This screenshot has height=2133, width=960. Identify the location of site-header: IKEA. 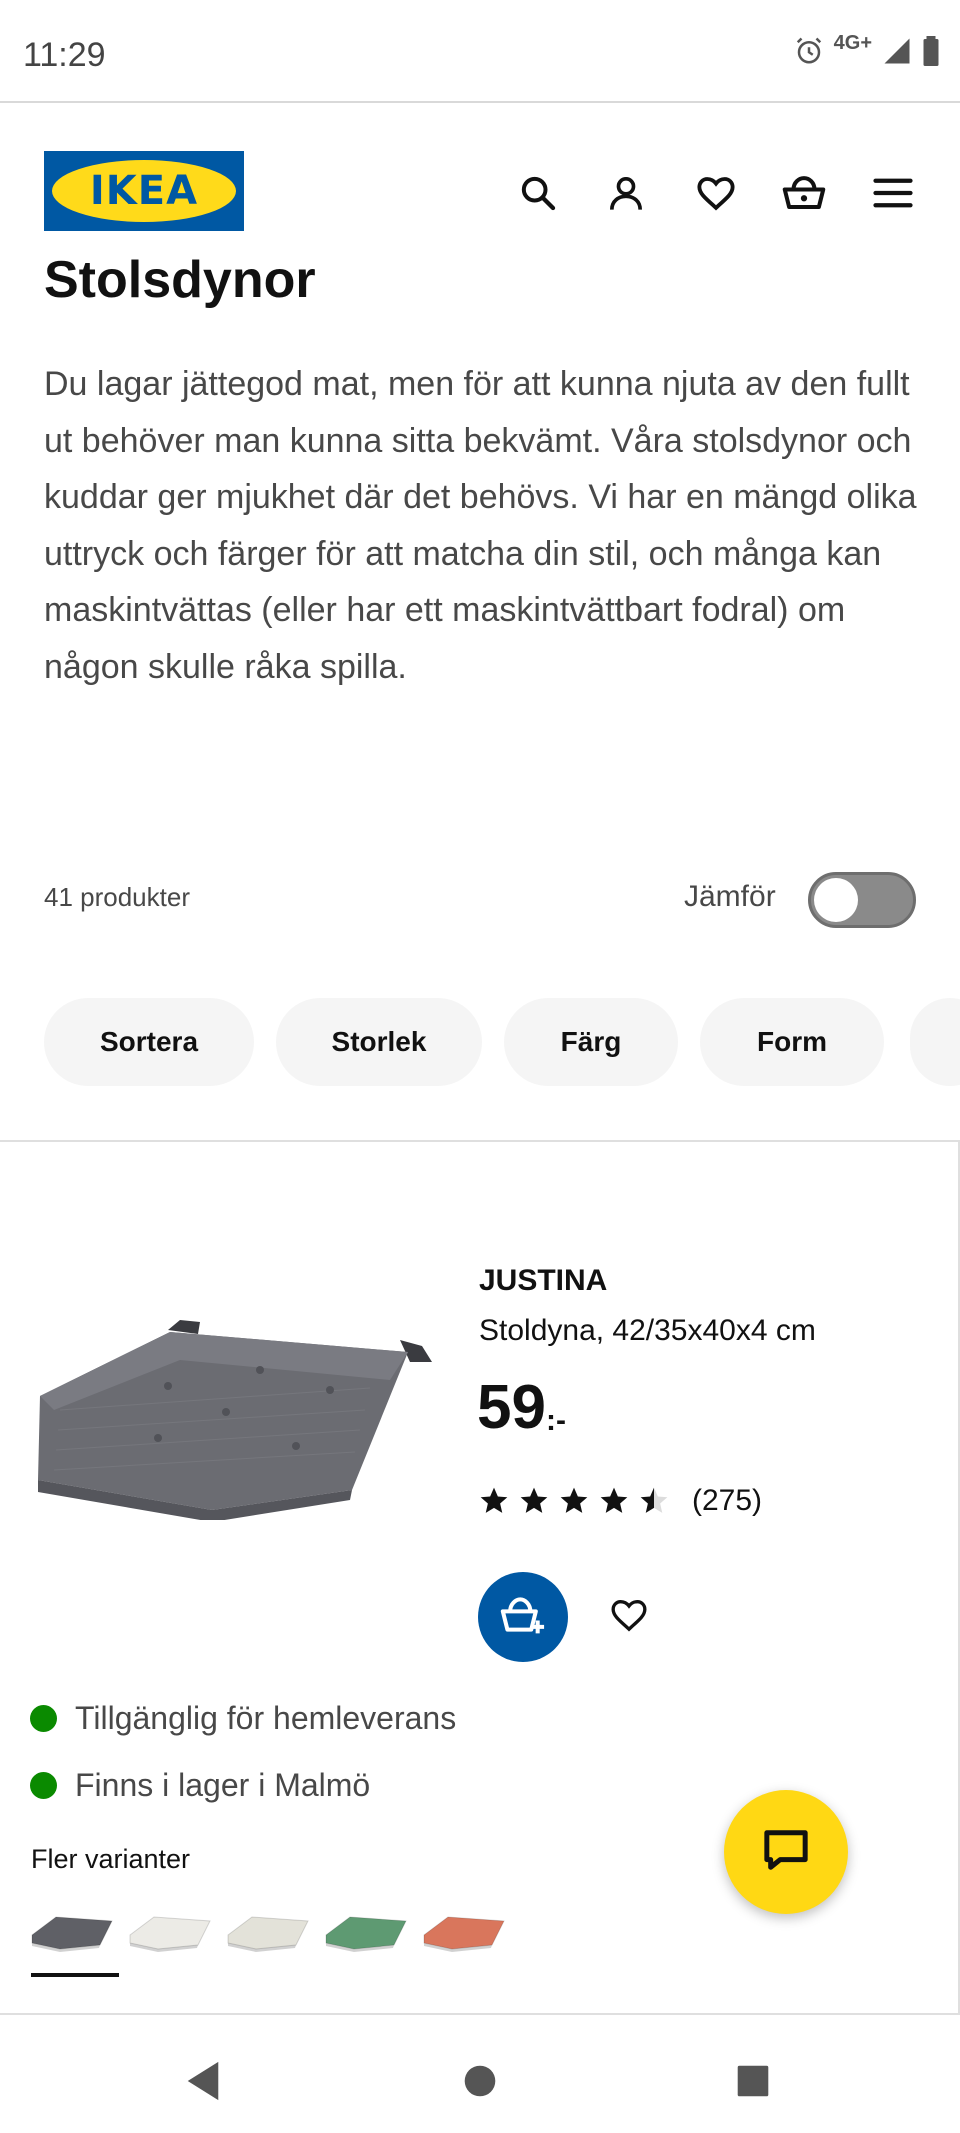
(480, 188).